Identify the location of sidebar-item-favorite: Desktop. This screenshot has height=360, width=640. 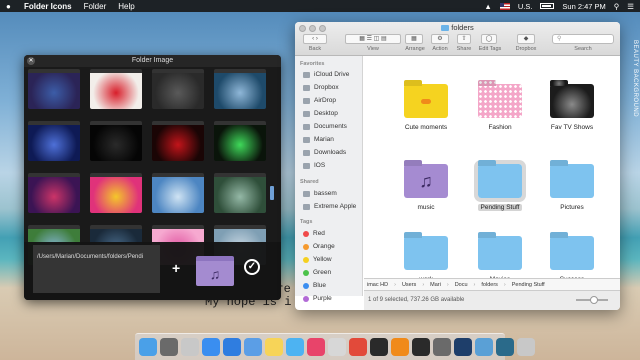
(320, 113).